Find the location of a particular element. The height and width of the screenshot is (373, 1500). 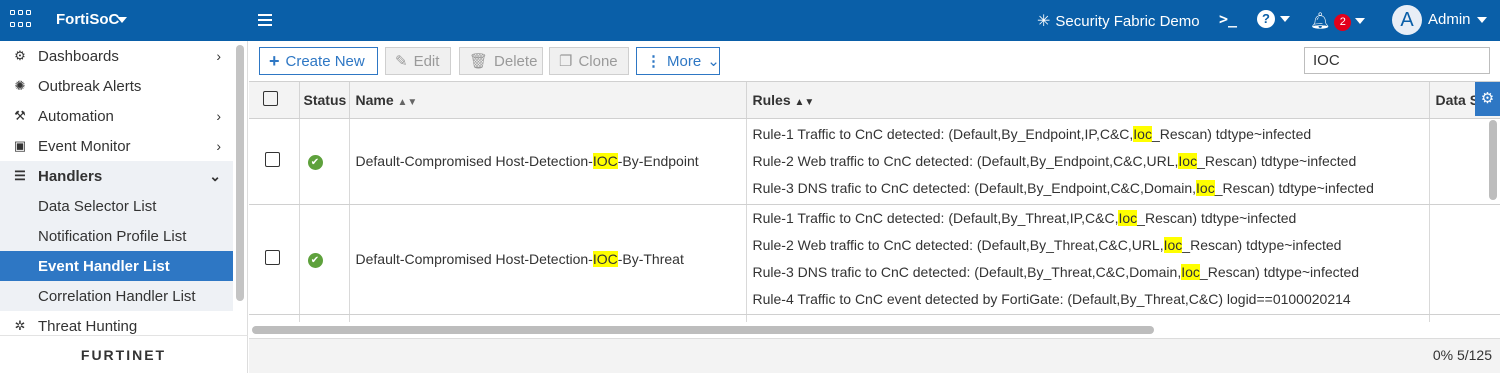

sidebar-item-notification-profile-list: Notification Profile List is located at coordinates (116, 236).